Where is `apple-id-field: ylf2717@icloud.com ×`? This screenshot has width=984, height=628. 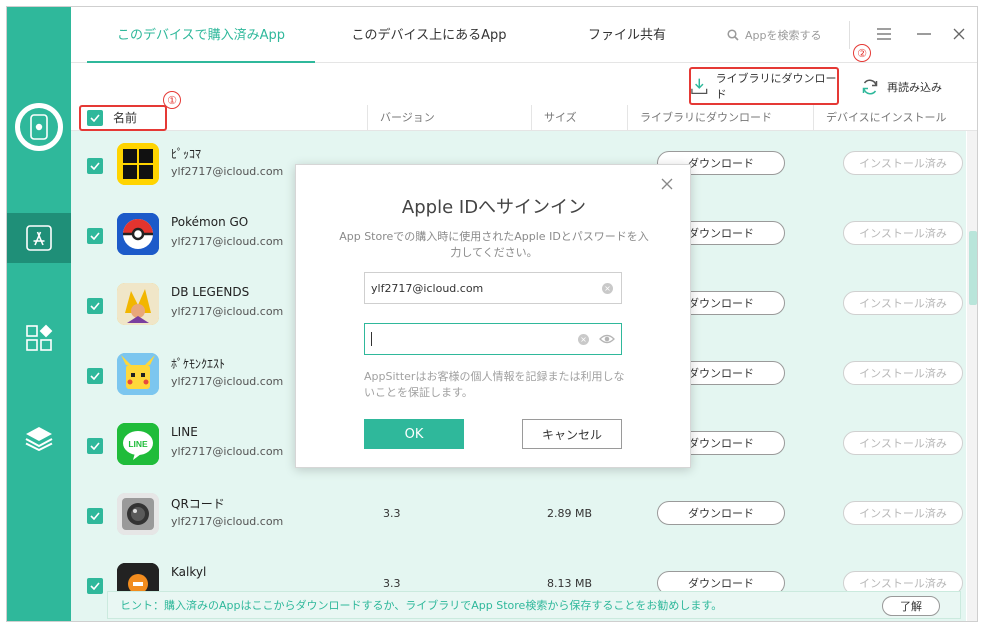 apple-id-field: ylf2717@icloud.com × is located at coordinates (493, 288).